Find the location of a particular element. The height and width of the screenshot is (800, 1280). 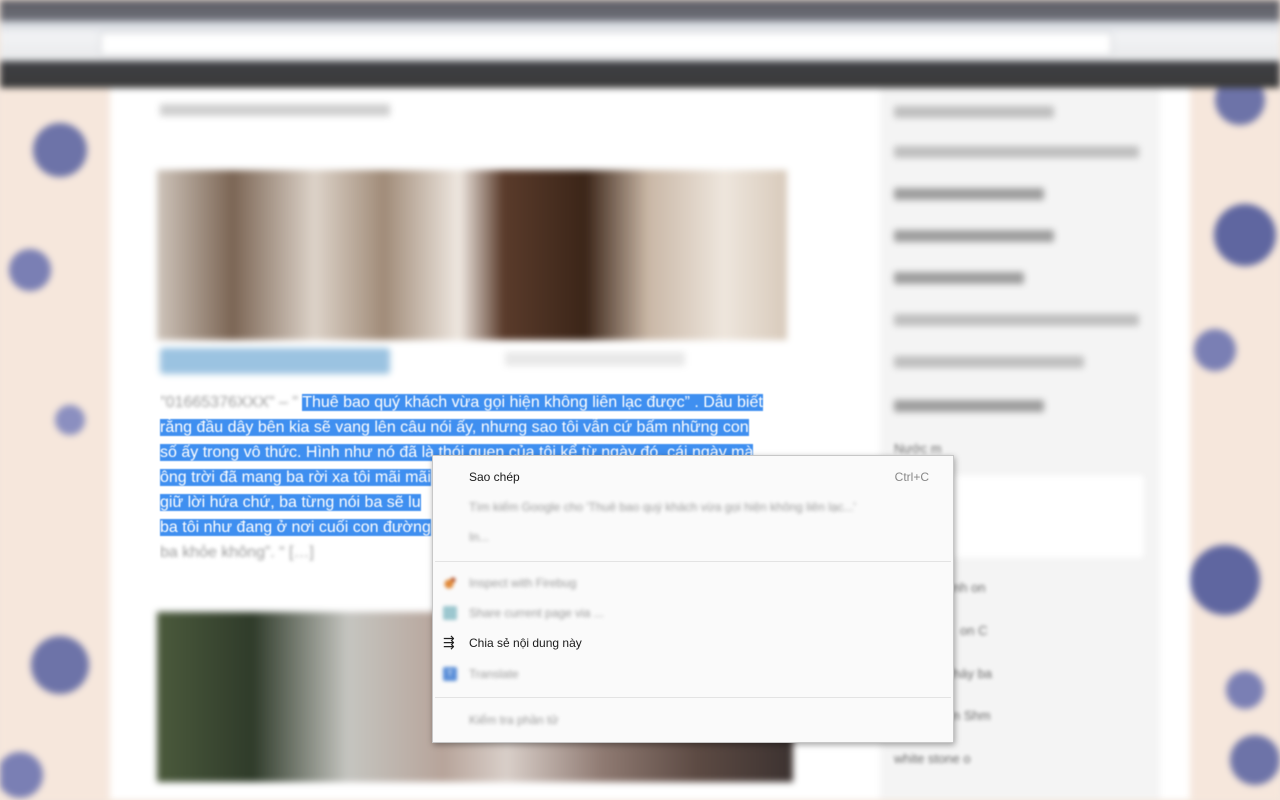

menu-item-label: Translate is located at coordinates (494, 674).